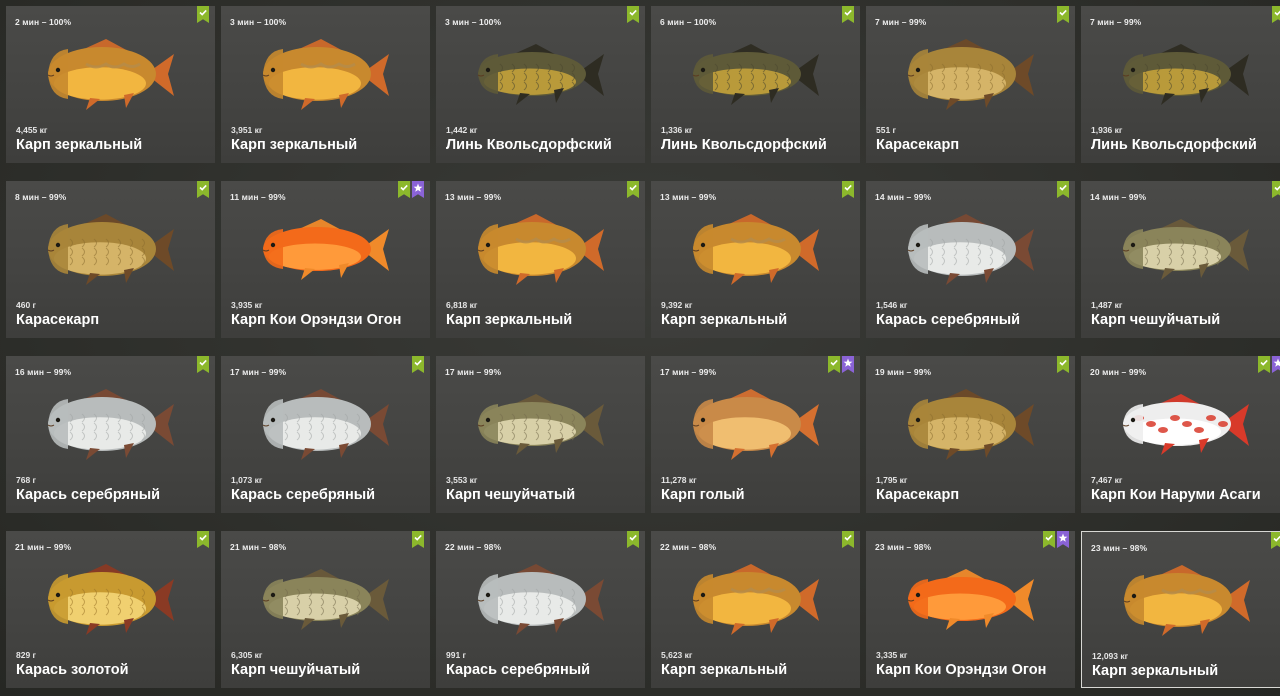 The width and height of the screenshot is (1280, 696). What do you see at coordinates (110, 609) in the screenshot?
I see `catch-card: 21 мин – 99% 829 г Карась золотой` at bounding box center [110, 609].